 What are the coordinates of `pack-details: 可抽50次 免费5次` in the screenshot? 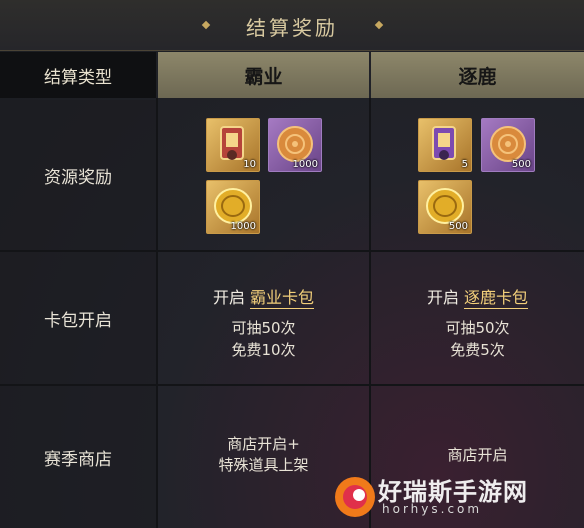 It's located at (477, 339).